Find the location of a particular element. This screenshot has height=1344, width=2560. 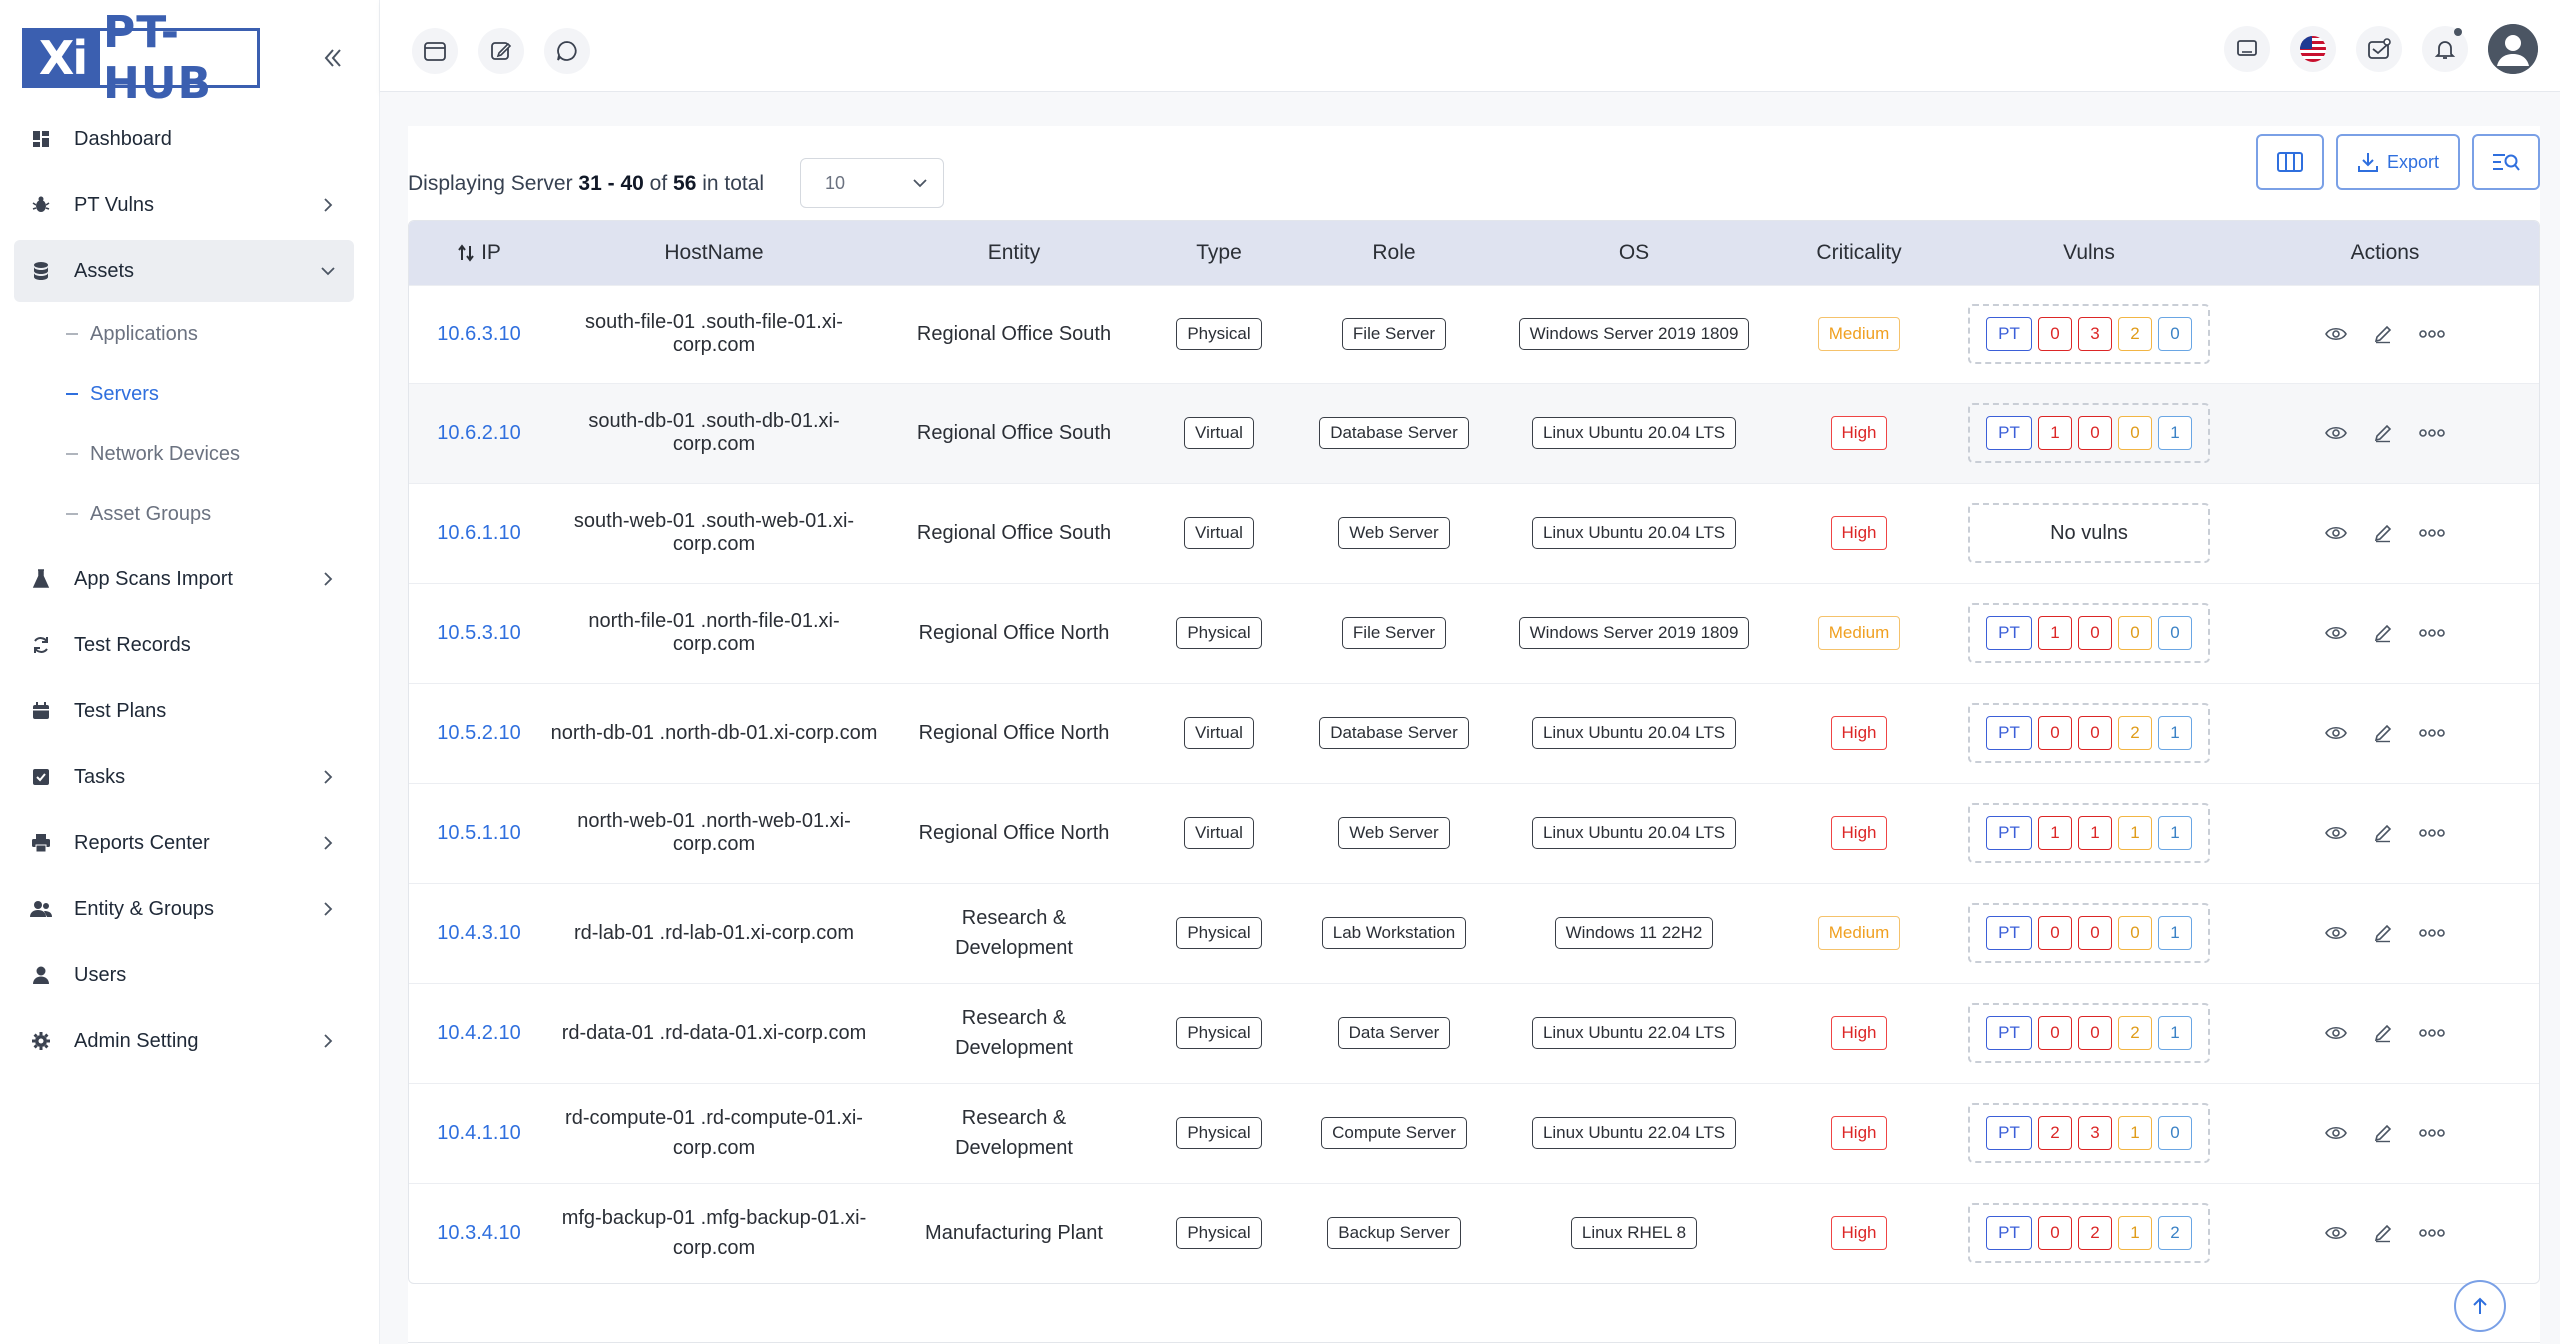

ip-link: 10.4.3.10 is located at coordinates (478, 933).